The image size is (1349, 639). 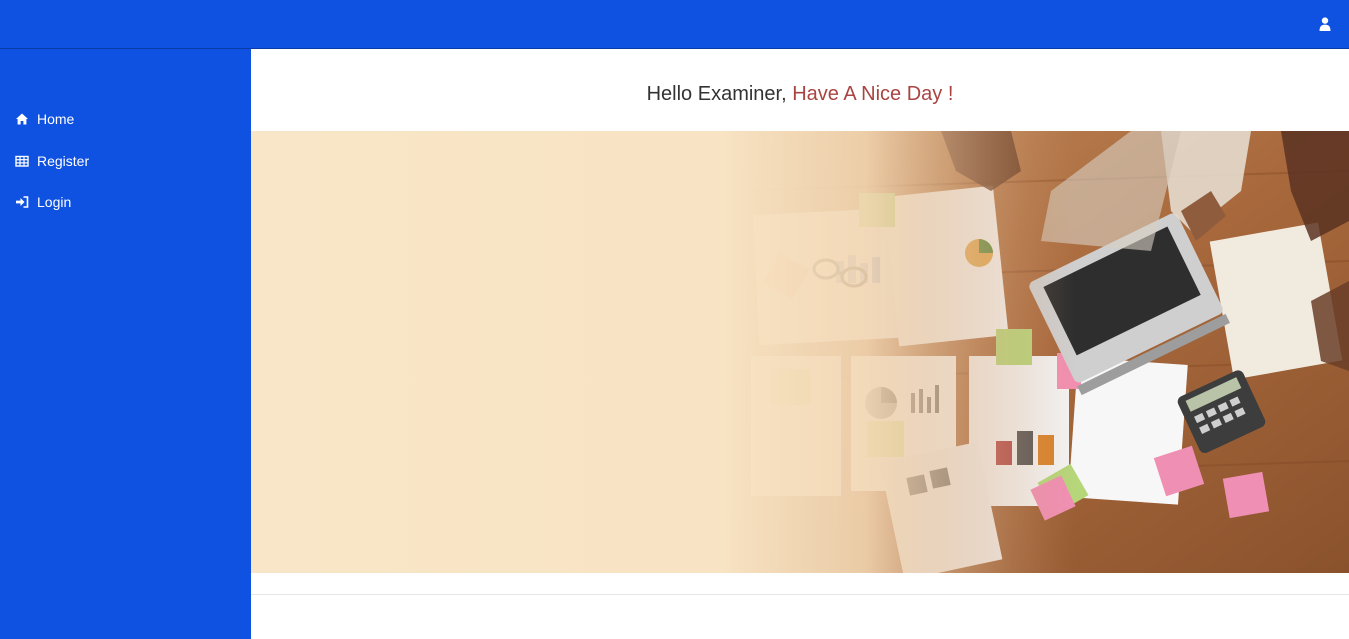 I want to click on user-icon, so click(x=1325, y=24).